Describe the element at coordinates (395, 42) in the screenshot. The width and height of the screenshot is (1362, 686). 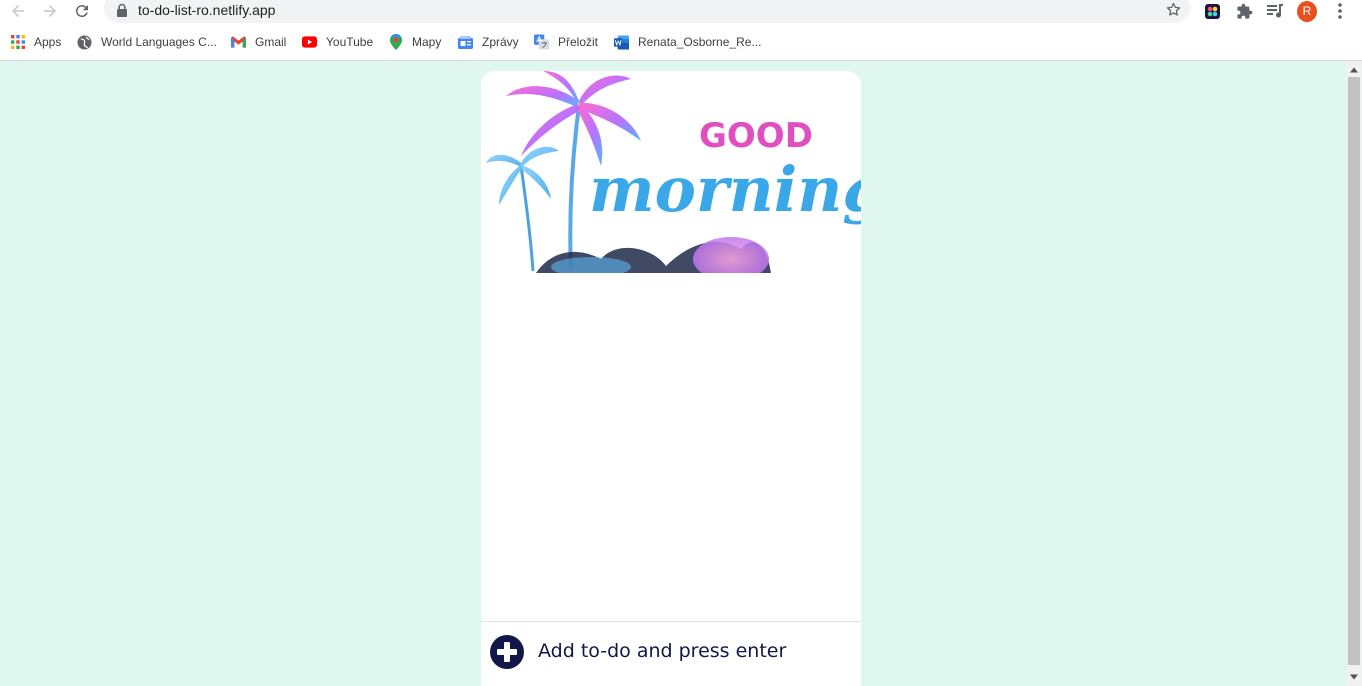
I see `maps-pin-icon` at that location.